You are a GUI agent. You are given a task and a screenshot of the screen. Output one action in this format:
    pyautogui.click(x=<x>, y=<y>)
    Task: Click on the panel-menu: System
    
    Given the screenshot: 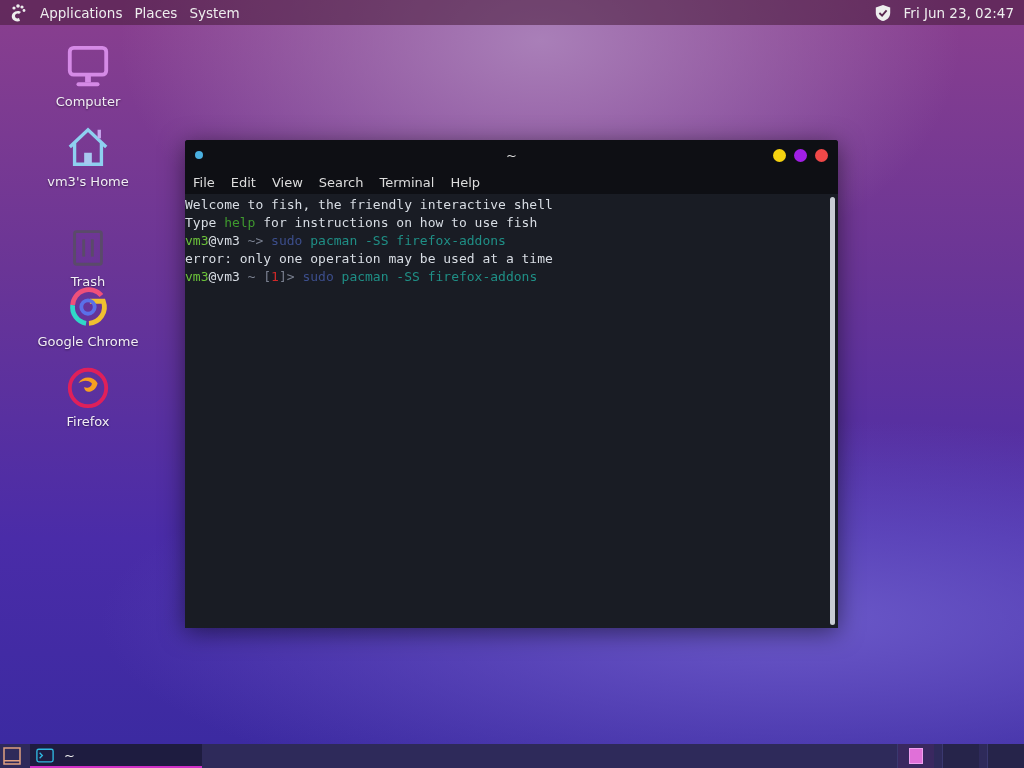 What is the action you would take?
    pyautogui.click(x=214, y=12)
    